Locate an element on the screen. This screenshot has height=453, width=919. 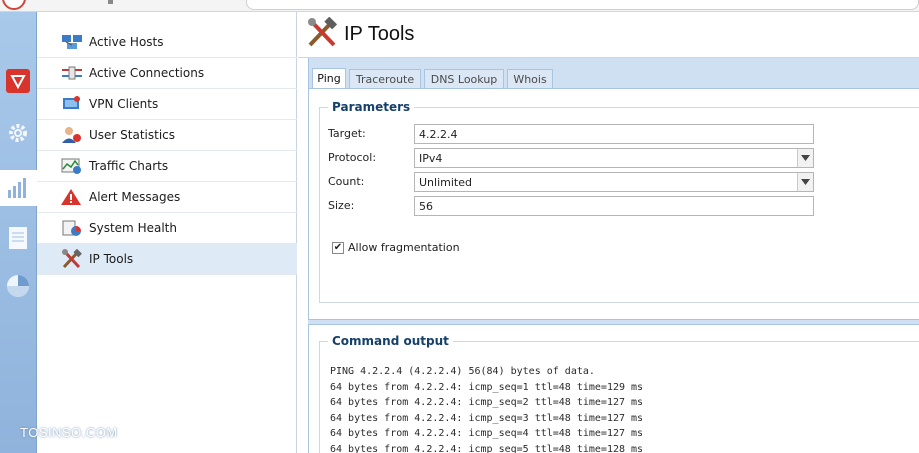
count-row: Count: Unlimited is located at coordinates (622, 182).